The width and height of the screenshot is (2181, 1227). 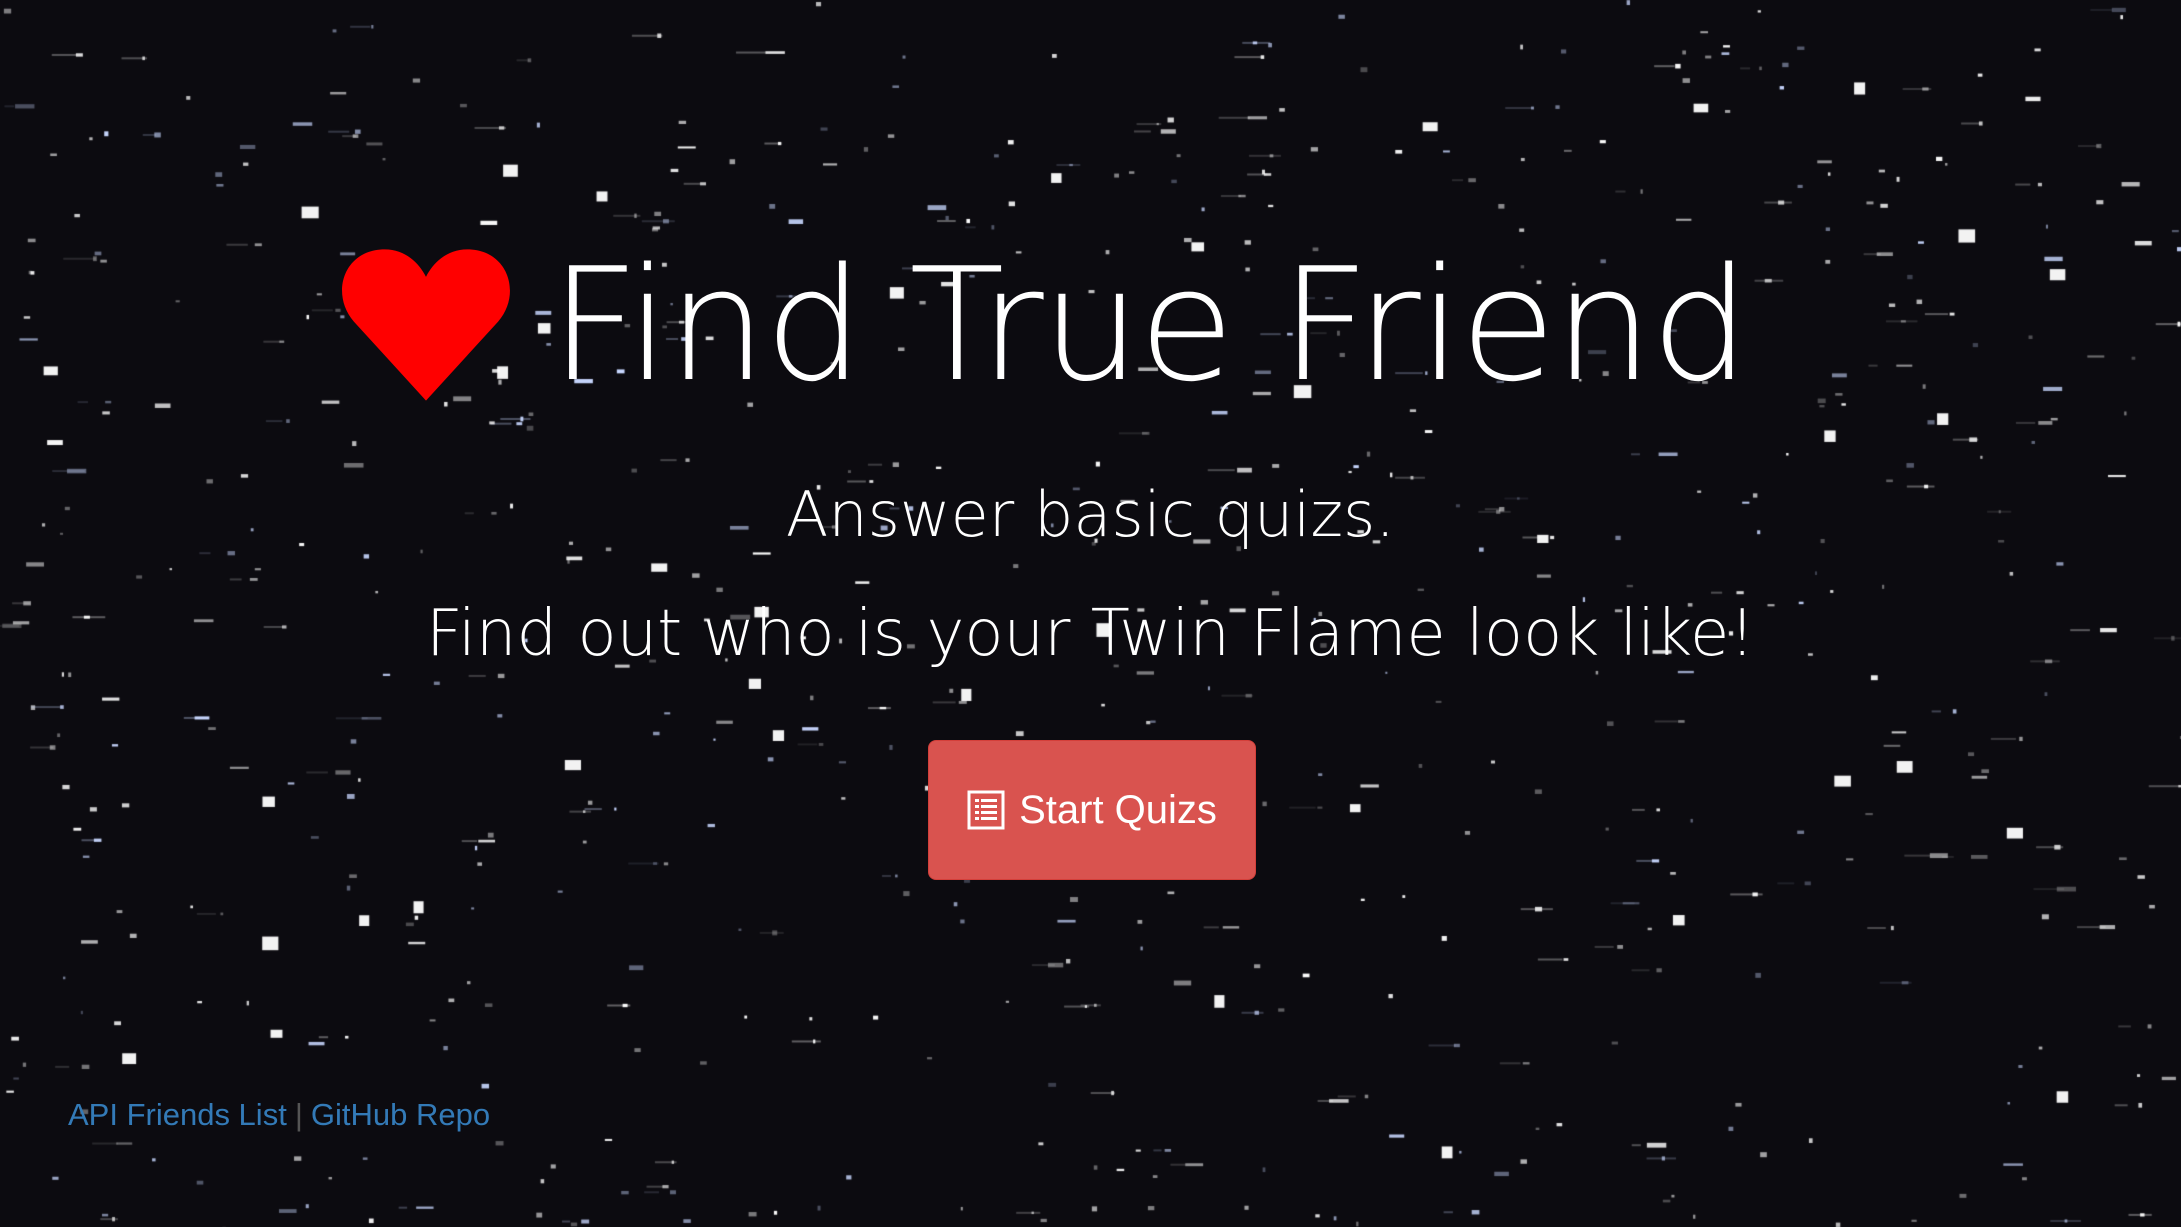 What do you see at coordinates (400, 1114) in the screenshot?
I see `github-repo-link: GitHub Repo` at bounding box center [400, 1114].